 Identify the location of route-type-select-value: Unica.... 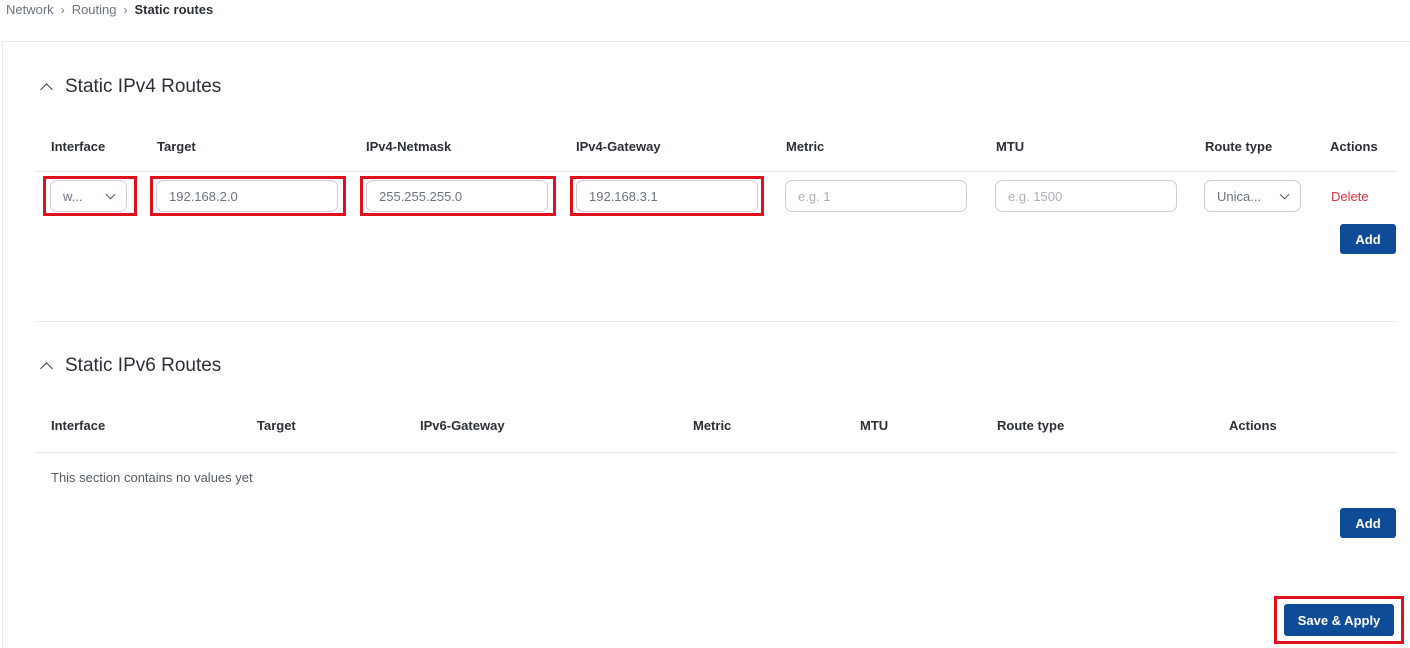
(1239, 196).